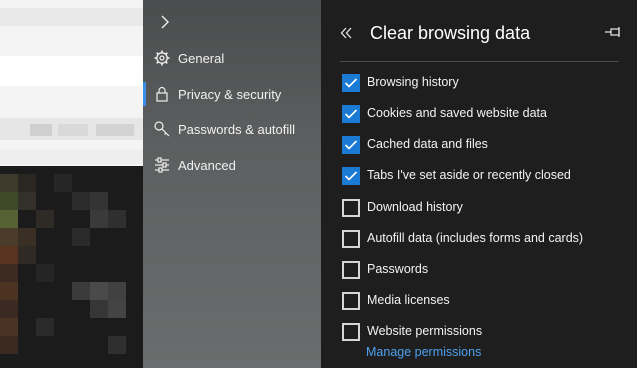  What do you see at coordinates (207, 165) in the screenshot?
I see `nav-item-label: Advanced` at bounding box center [207, 165].